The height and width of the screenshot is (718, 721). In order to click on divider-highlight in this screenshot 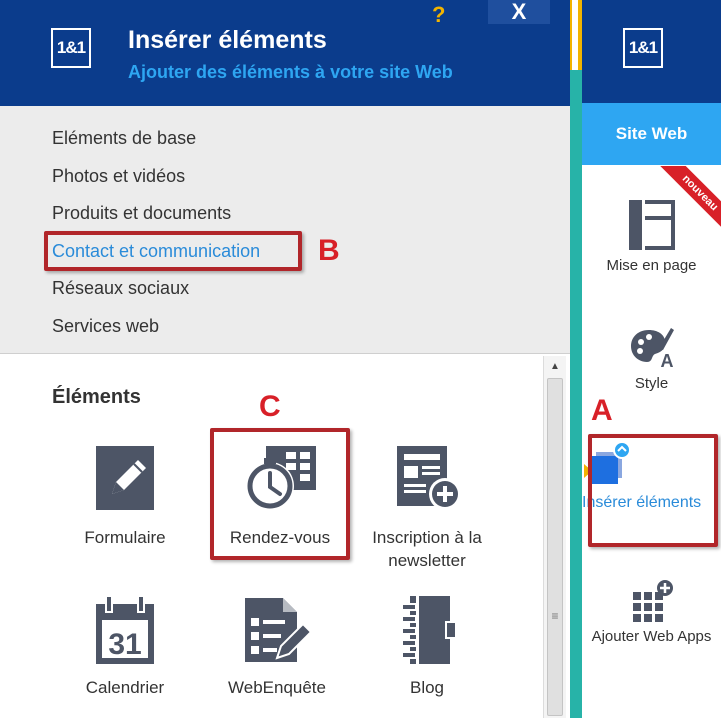, I will do `click(575, 35)`.